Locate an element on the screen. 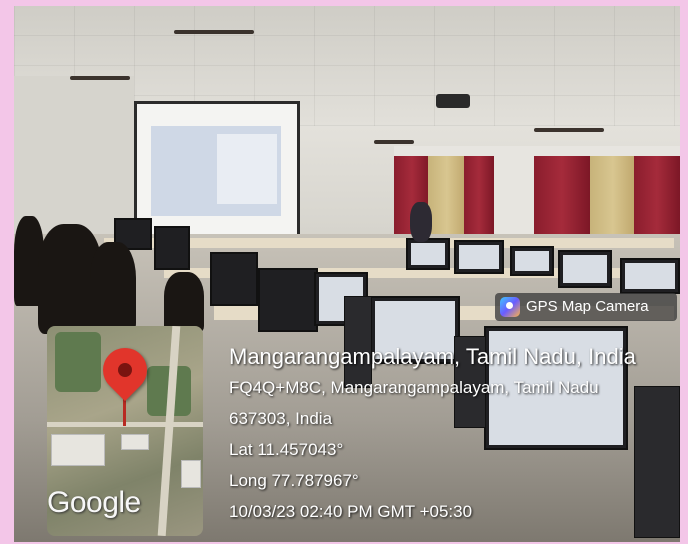  google-logo: Google is located at coordinates (94, 502).